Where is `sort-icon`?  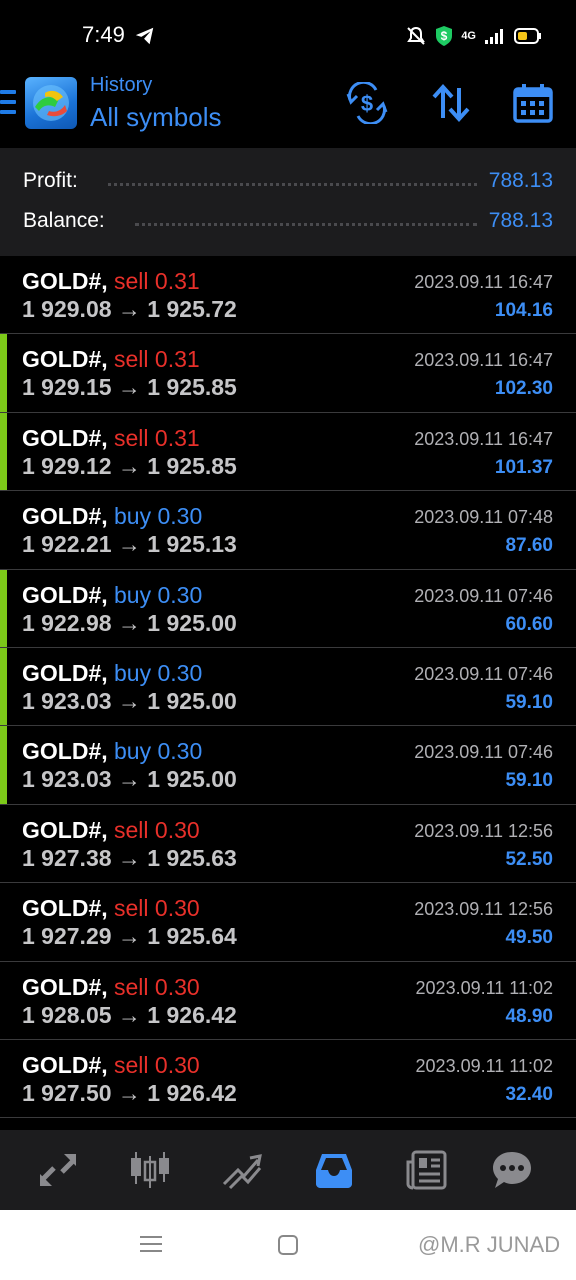
sort-icon is located at coordinates (451, 103).